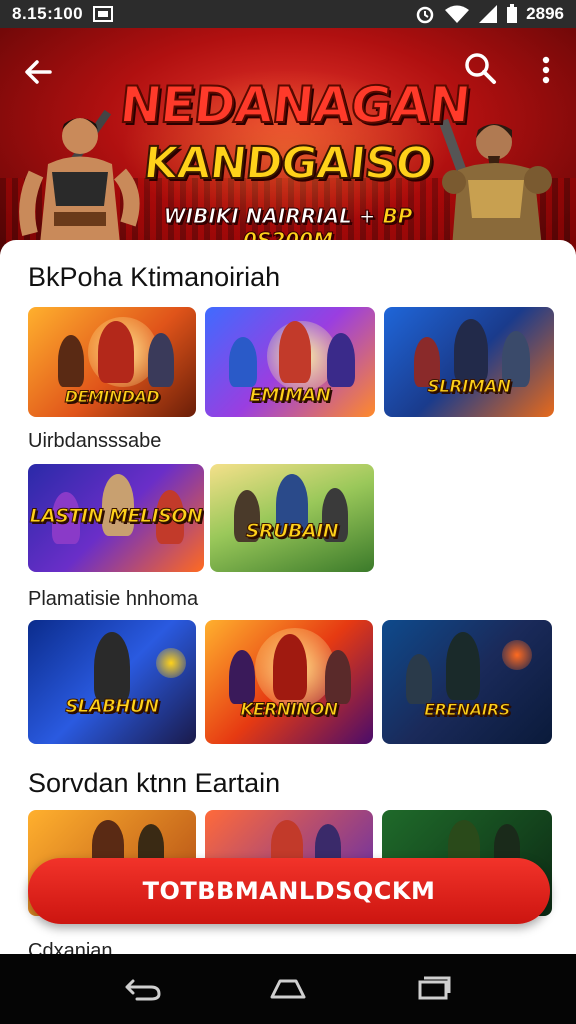 The height and width of the screenshot is (1024, 576). I want to click on more-vert-icon, so click(546, 70).